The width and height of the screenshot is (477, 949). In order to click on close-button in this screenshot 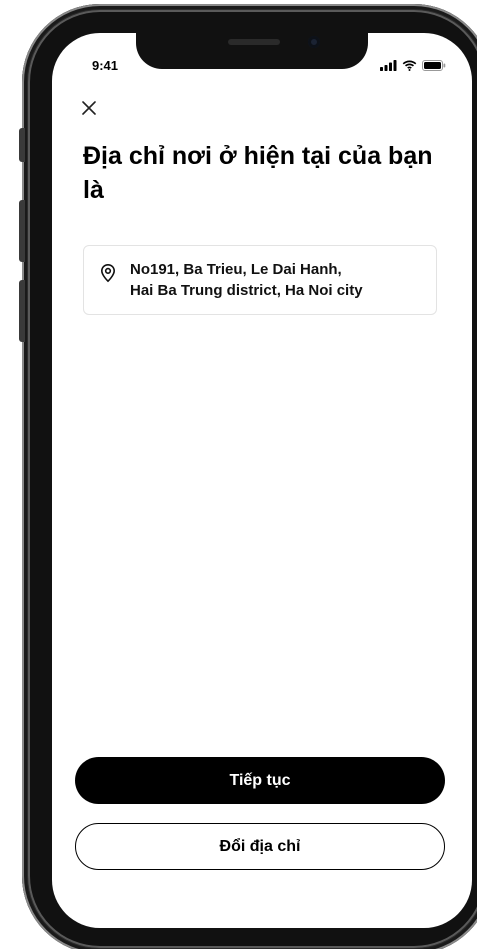, I will do `click(89, 108)`.